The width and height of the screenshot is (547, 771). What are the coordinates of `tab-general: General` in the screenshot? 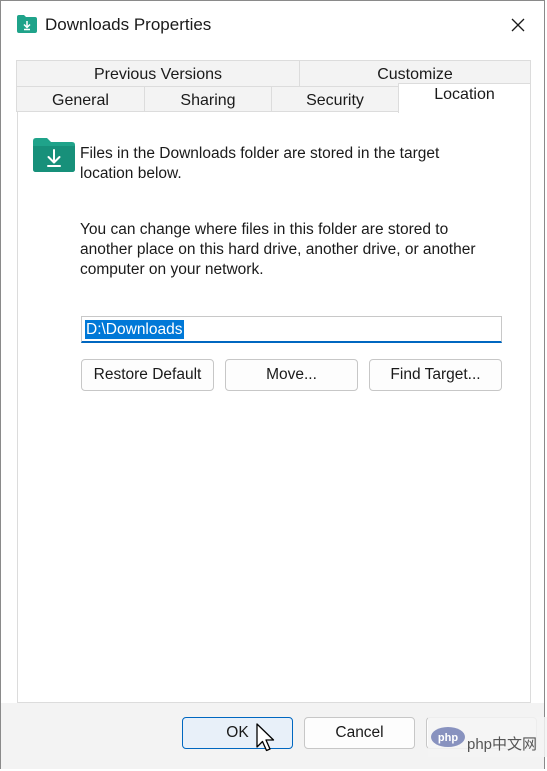 It's located at (80, 99).